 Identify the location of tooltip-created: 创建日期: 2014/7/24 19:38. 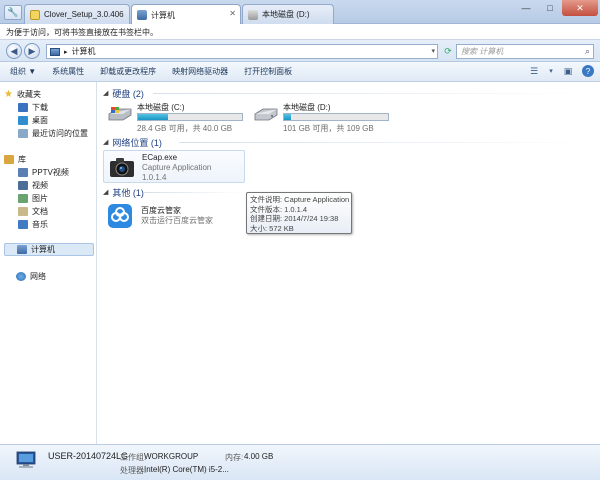
(294, 218).